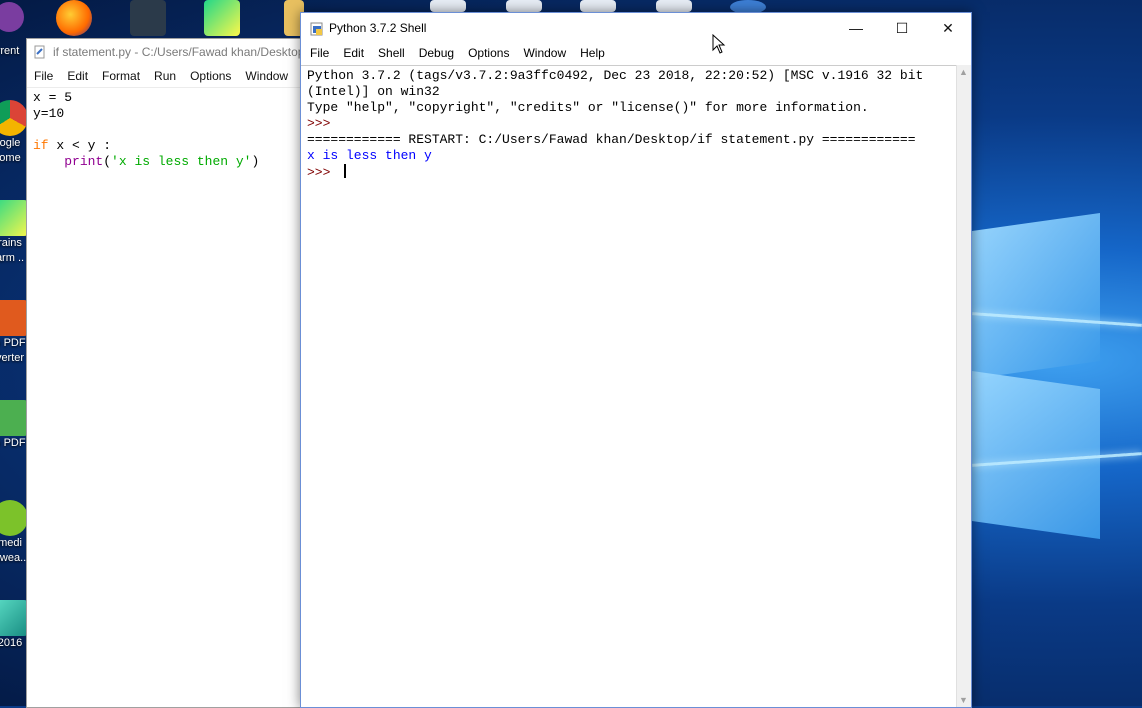 The height and width of the screenshot is (708, 1142). Describe the element at coordinates (719, 46) in the screenshot. I see `mouse-pointer-icon` at that location.